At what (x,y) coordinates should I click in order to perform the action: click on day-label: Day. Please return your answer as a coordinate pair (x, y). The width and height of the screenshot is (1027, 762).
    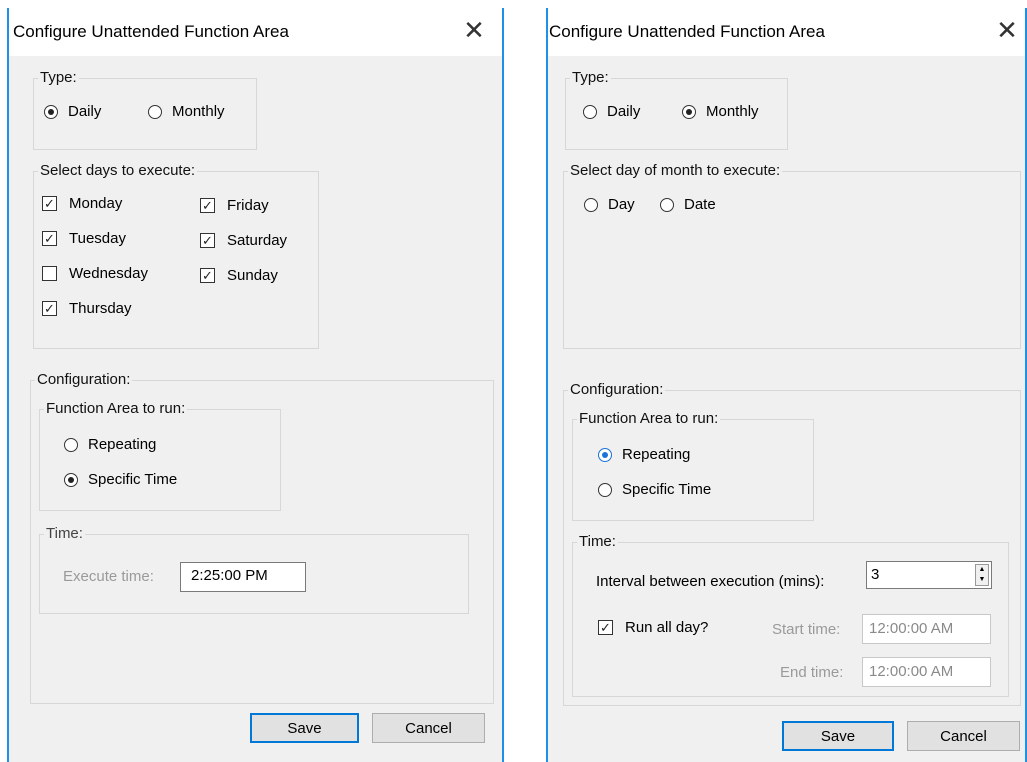
    Looking at the image, I should click on (621, 204).